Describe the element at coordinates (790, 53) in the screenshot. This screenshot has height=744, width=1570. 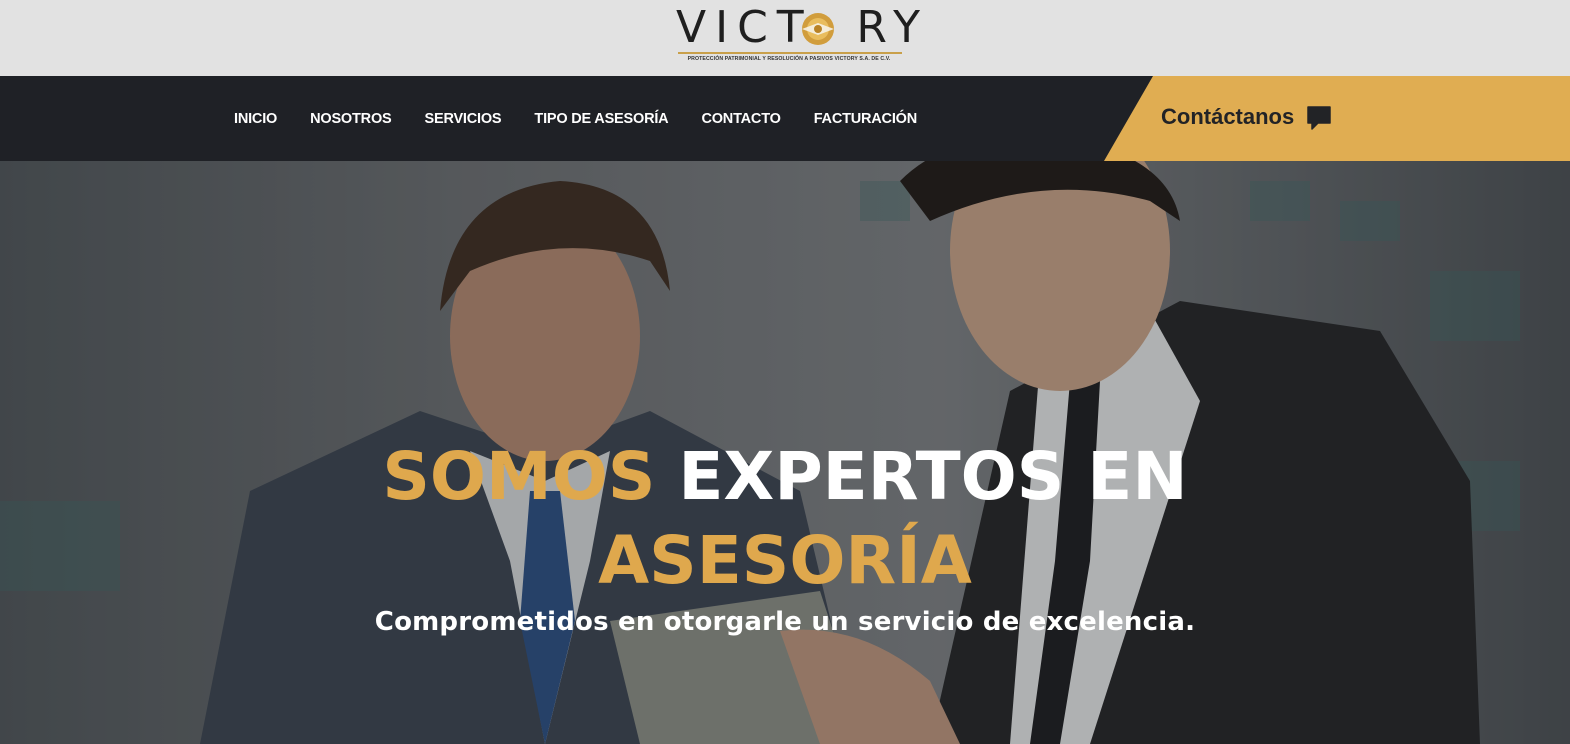
I see `logo-underline` at that location.